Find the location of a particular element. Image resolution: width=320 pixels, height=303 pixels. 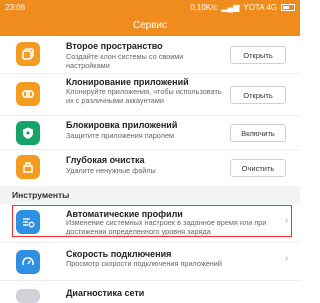

app-bar: Сервис is located at coordinates (150, 25).